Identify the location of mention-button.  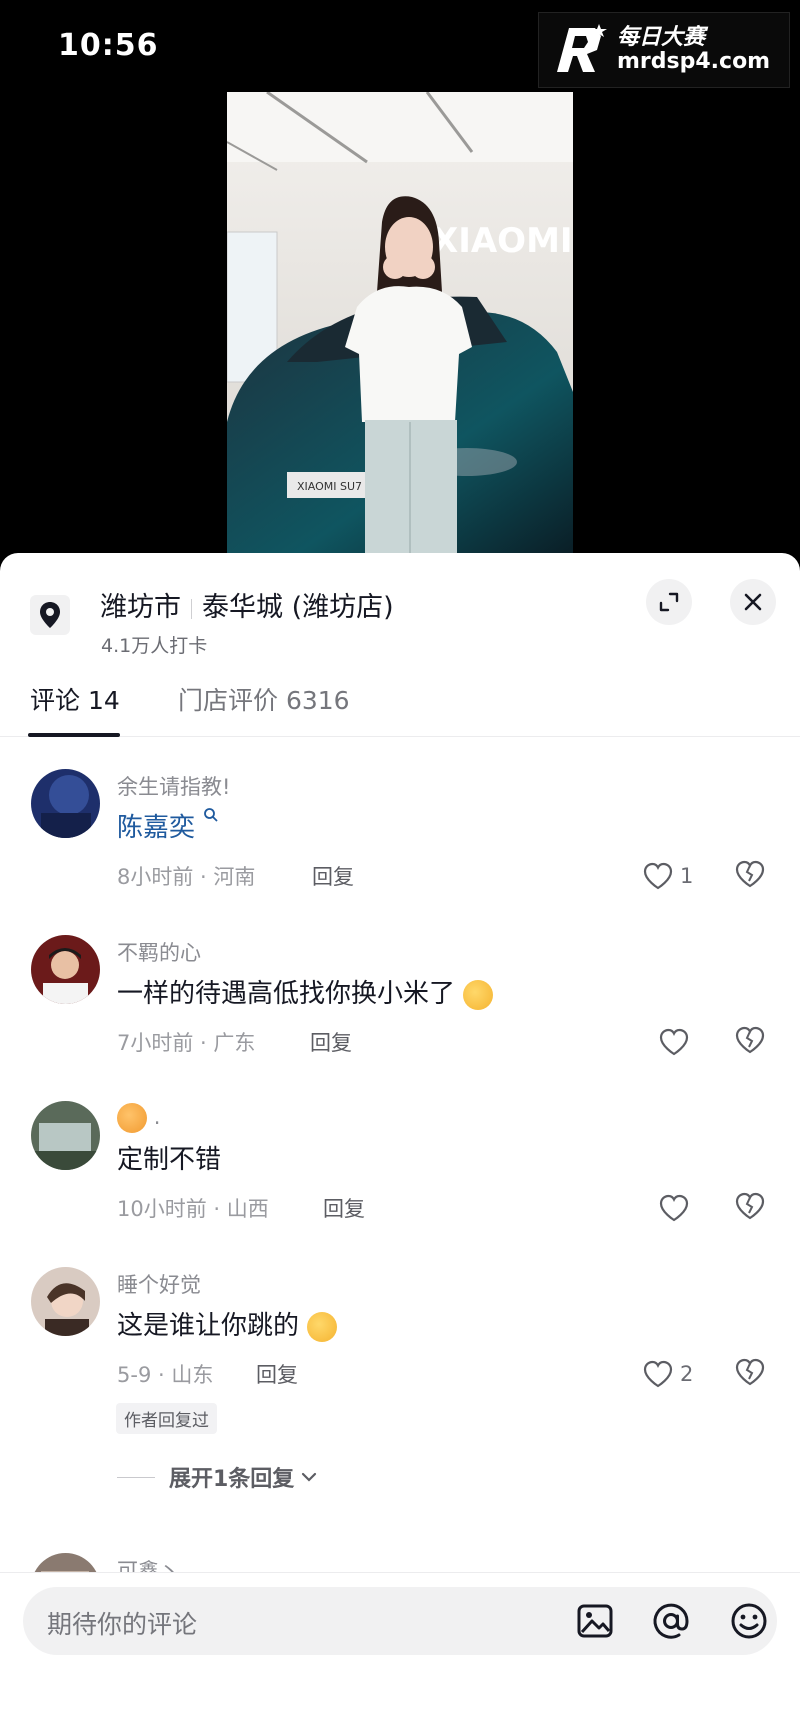
(671, 1621).